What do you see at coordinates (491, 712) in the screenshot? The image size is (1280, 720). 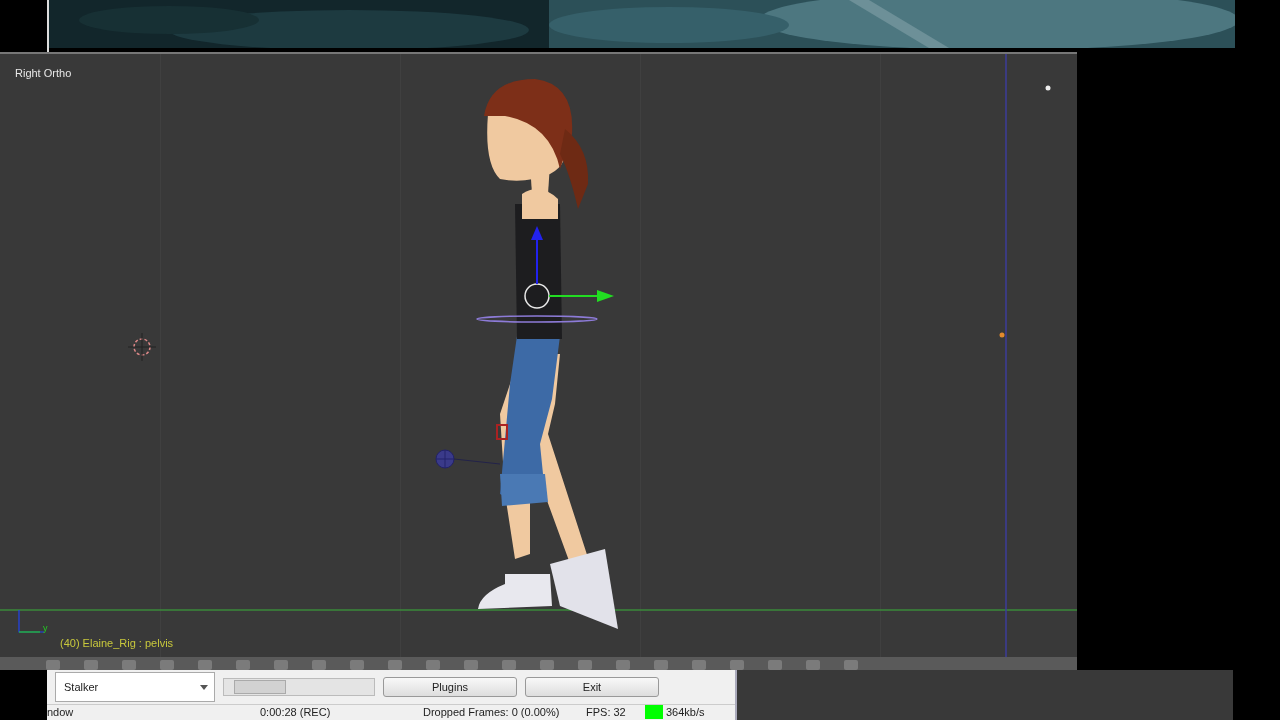 I see `status-text: Dropped Frames: 0 (0.00%)` at bounding box center [491, 712].